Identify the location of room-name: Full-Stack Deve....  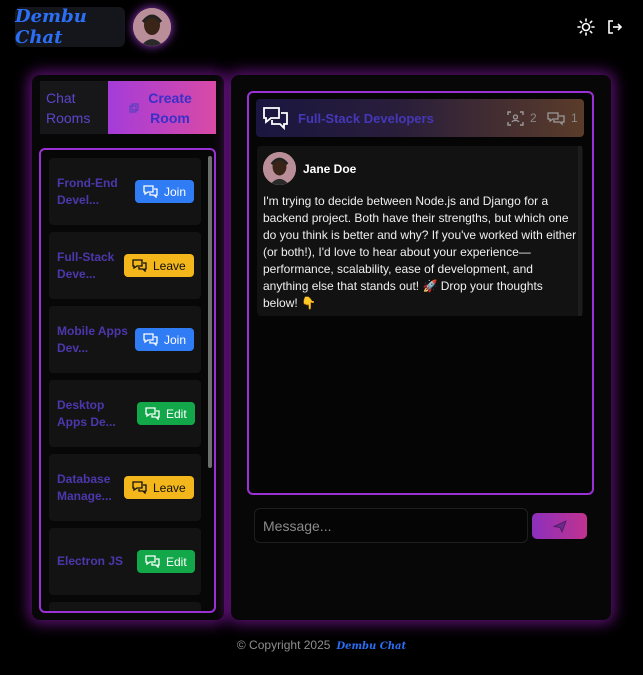
(86, 265).